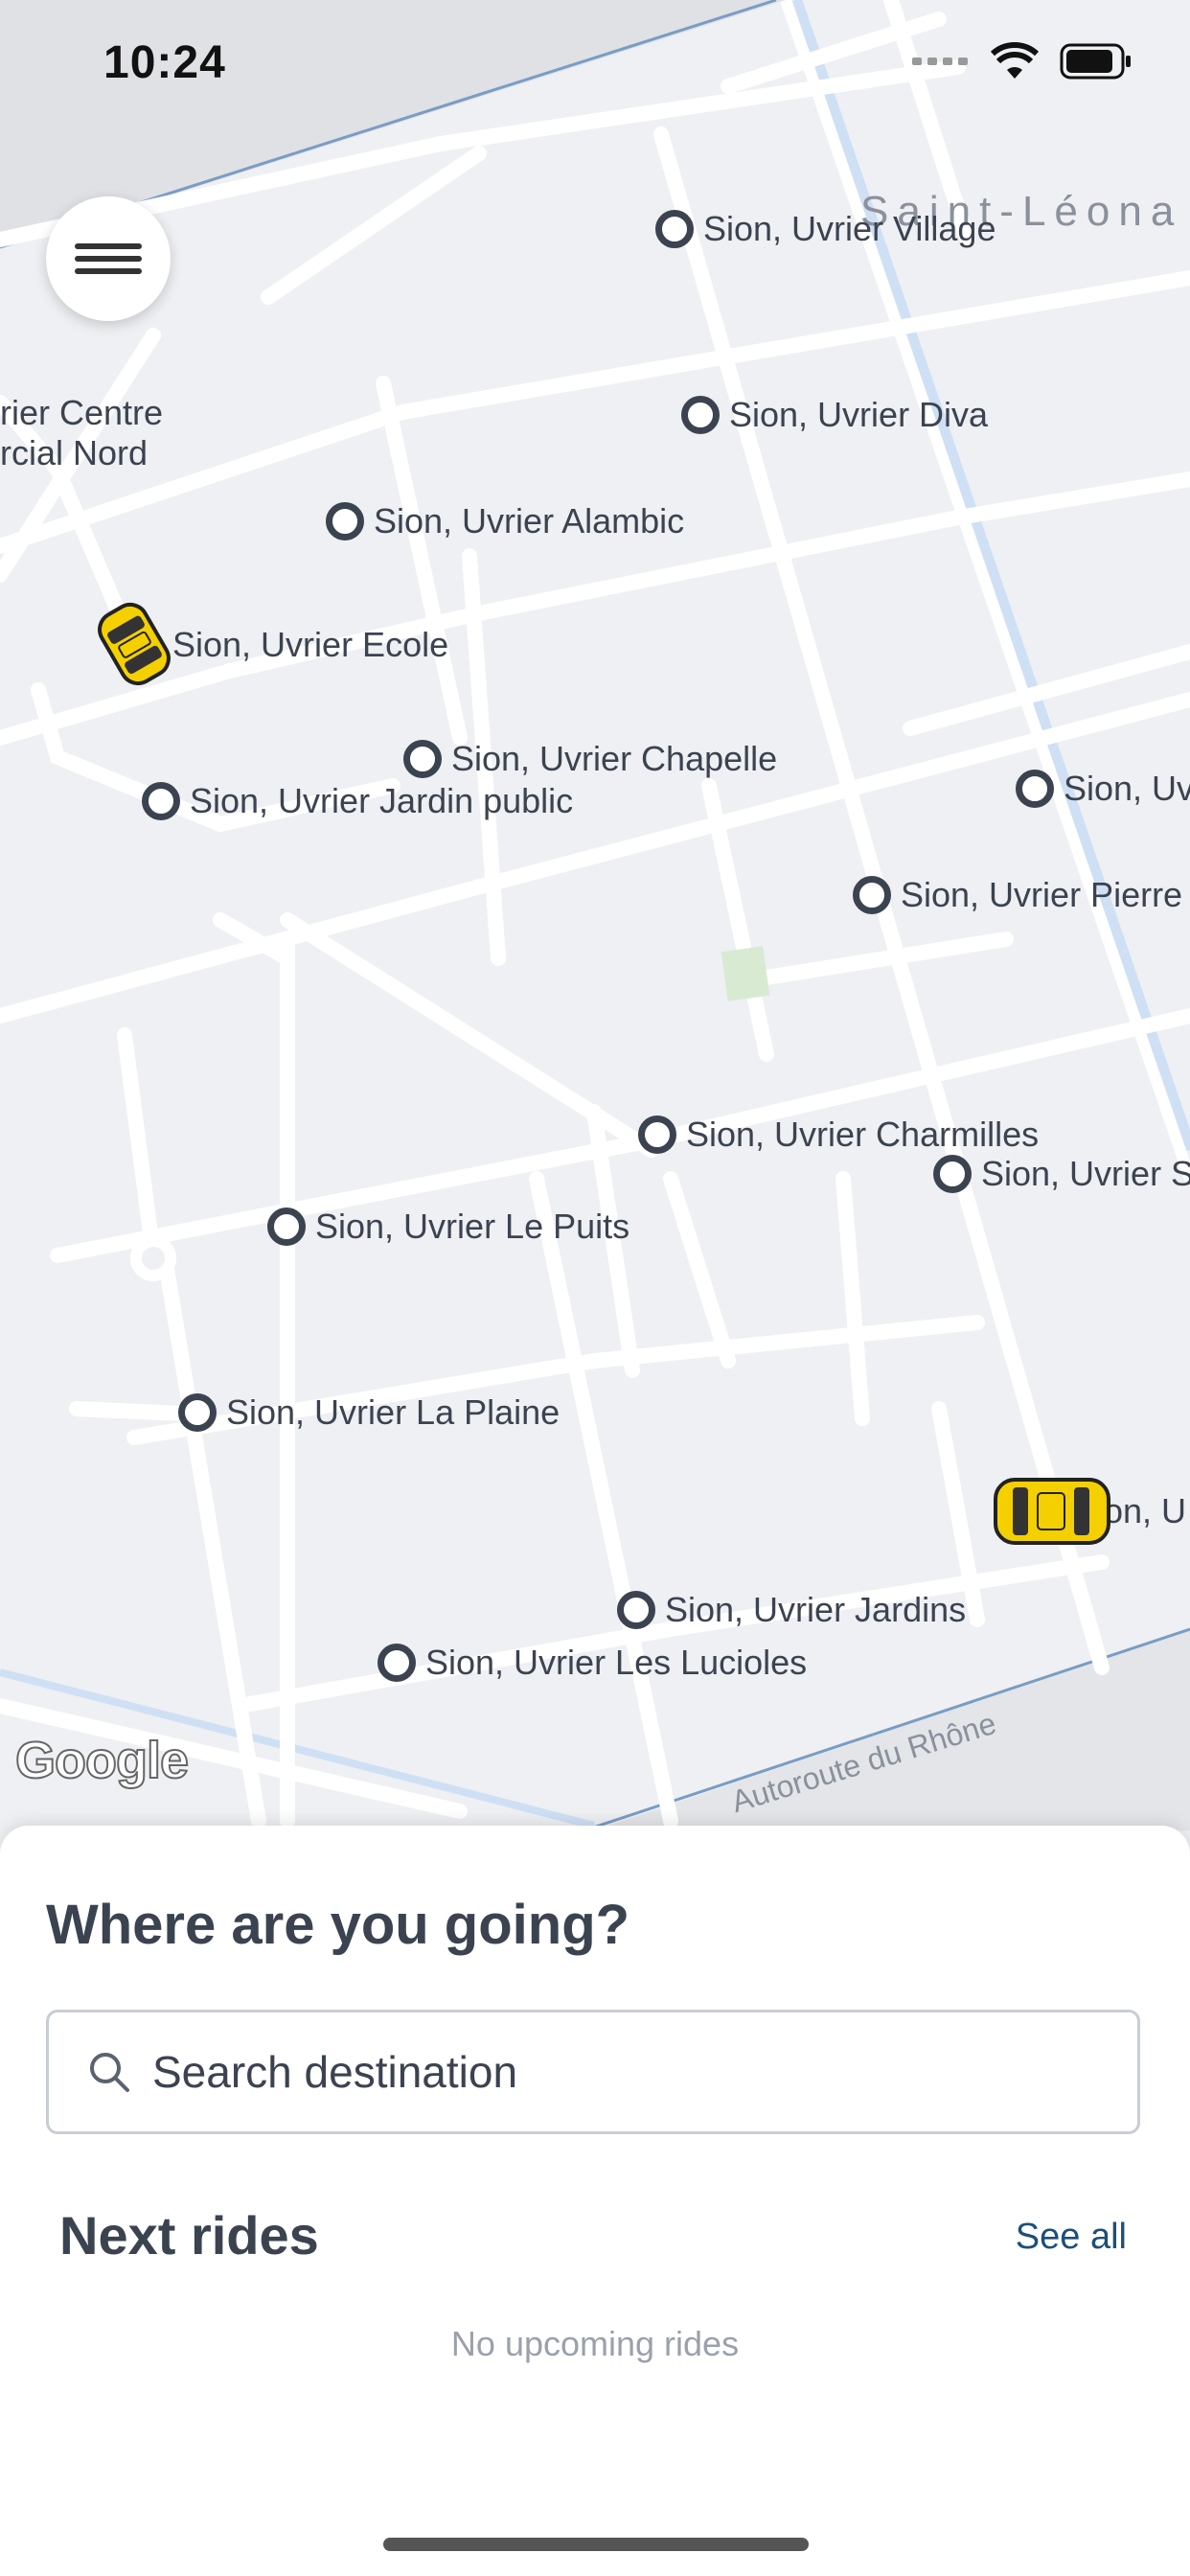 This screenshot has height=2576, width=1190. I want to click on stop-marker: Sion, Uv, so click(1103, 789).